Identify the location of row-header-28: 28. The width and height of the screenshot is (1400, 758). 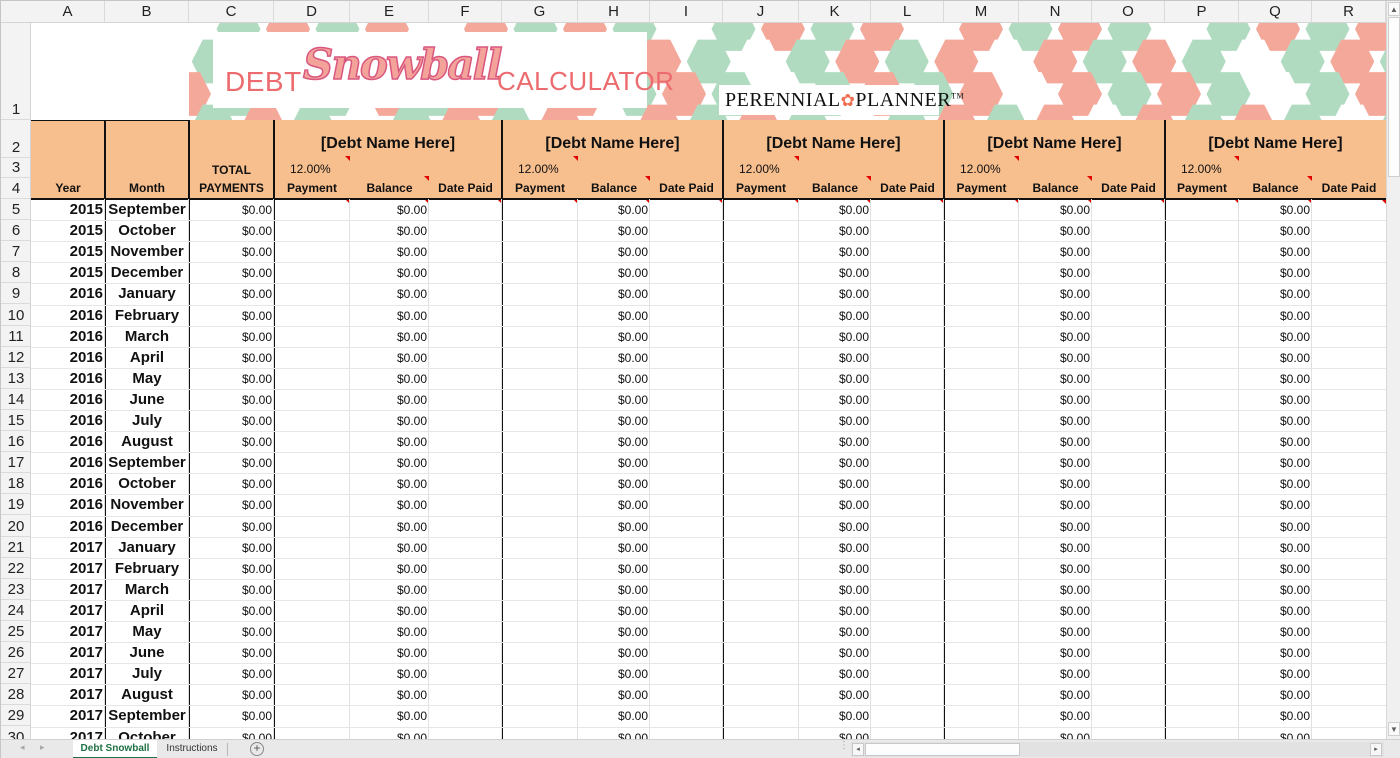
(15, 695).